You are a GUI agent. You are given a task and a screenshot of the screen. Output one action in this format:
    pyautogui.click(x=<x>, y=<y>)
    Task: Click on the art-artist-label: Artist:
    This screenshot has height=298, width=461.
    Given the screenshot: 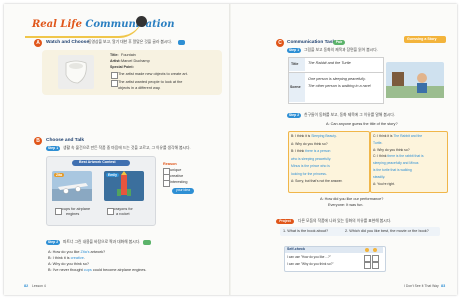 What is the action you would take?
    pyautogui.click(x=115, y=61)
    